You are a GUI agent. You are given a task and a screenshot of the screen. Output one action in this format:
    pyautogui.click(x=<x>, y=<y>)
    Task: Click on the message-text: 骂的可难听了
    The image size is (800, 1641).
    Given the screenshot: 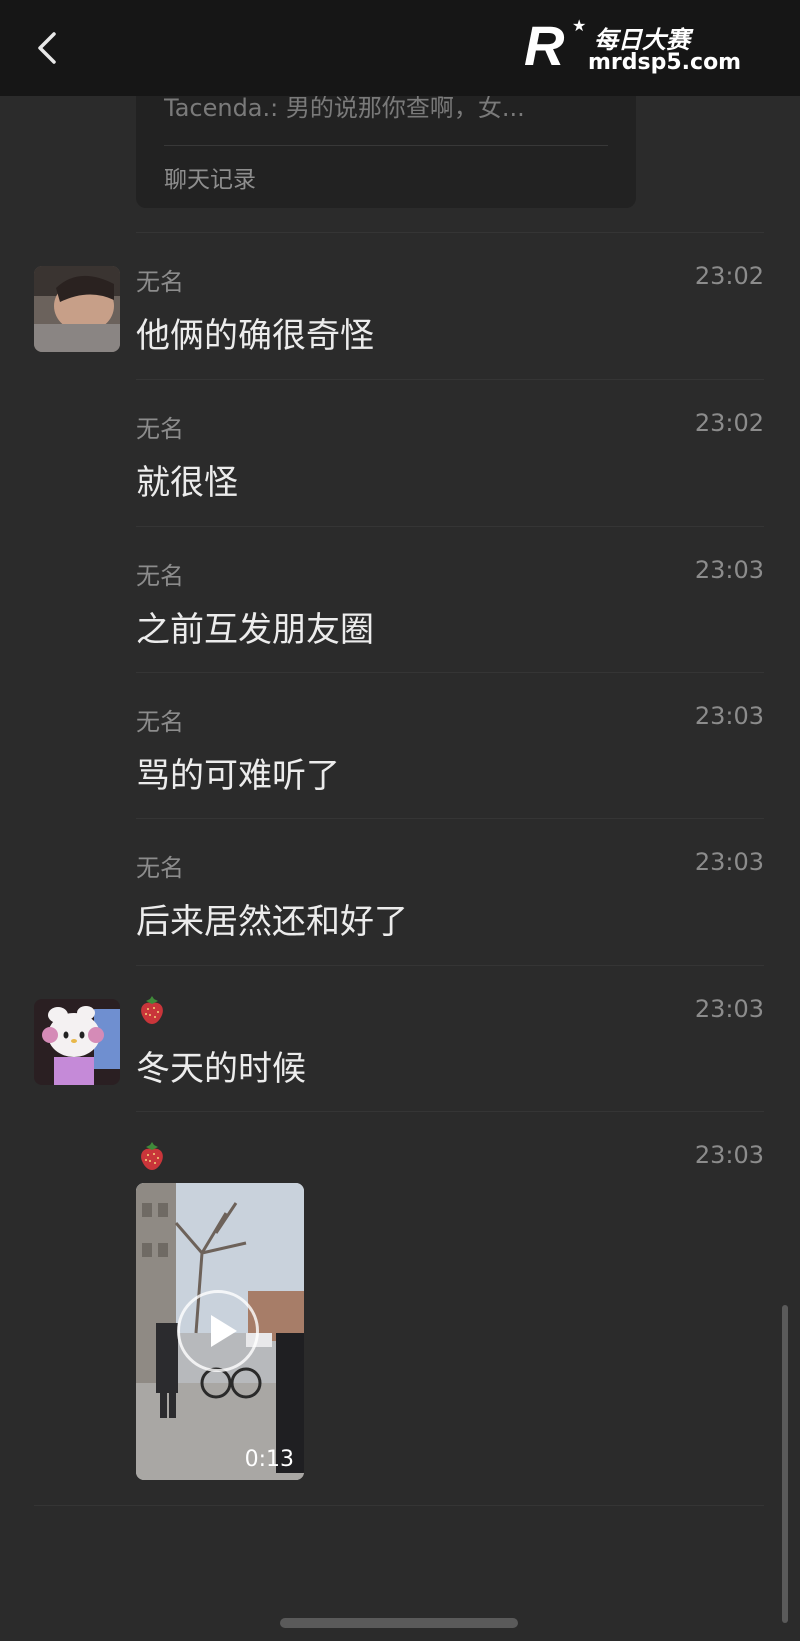 What is the action you would take?
    pyautogui.click(x=238, y=772)
    